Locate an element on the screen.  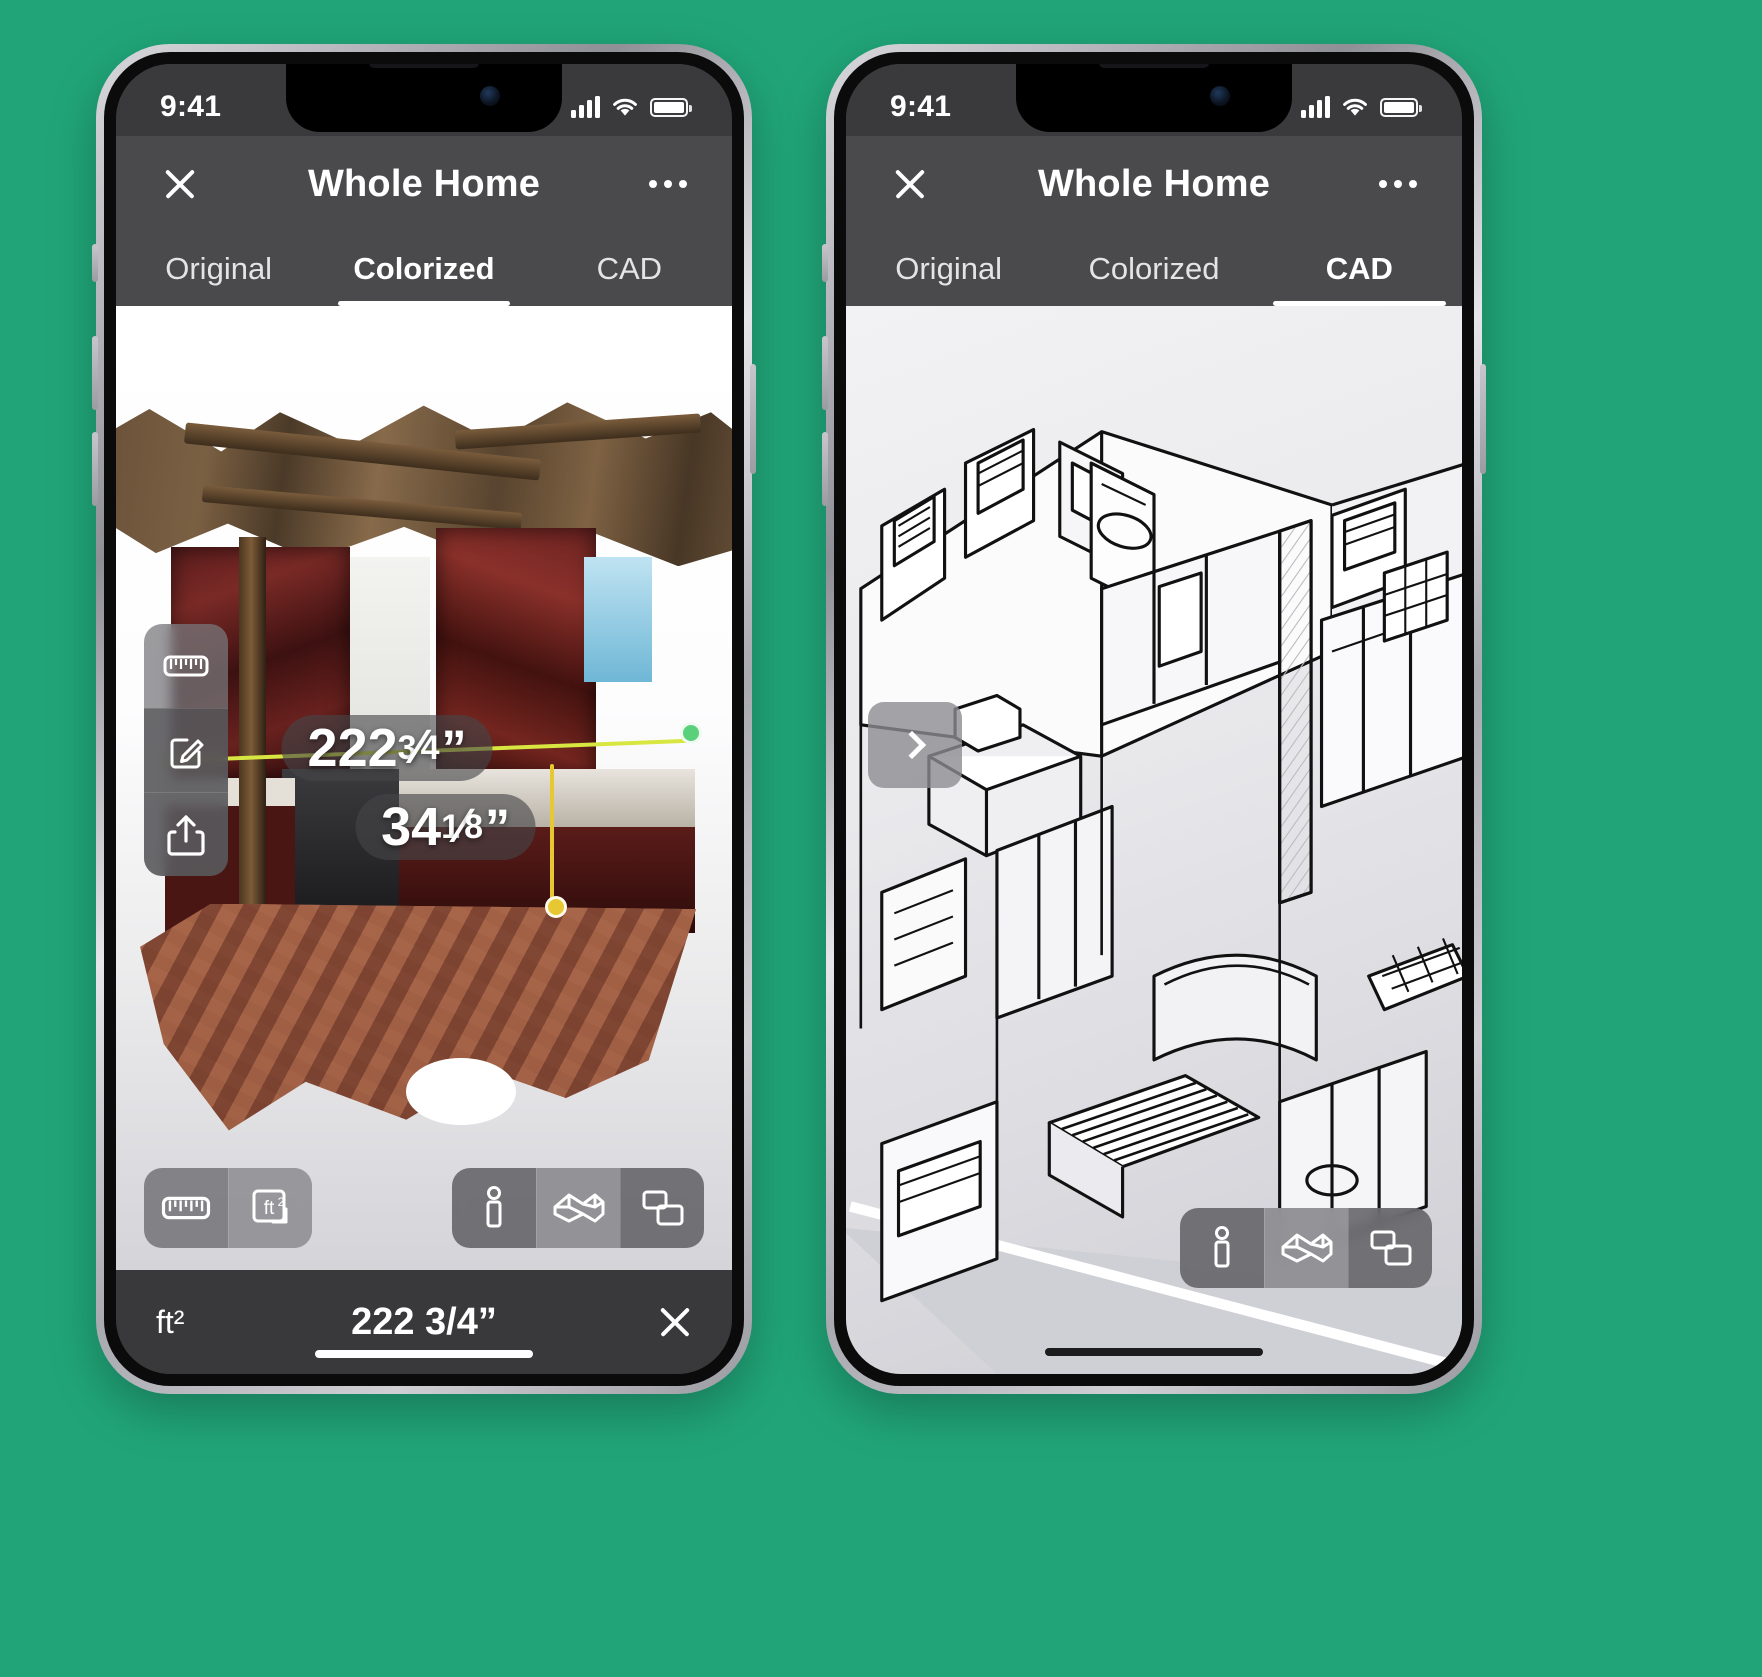
nav-bar: Whole Home is located at coordinates (1154, 184).